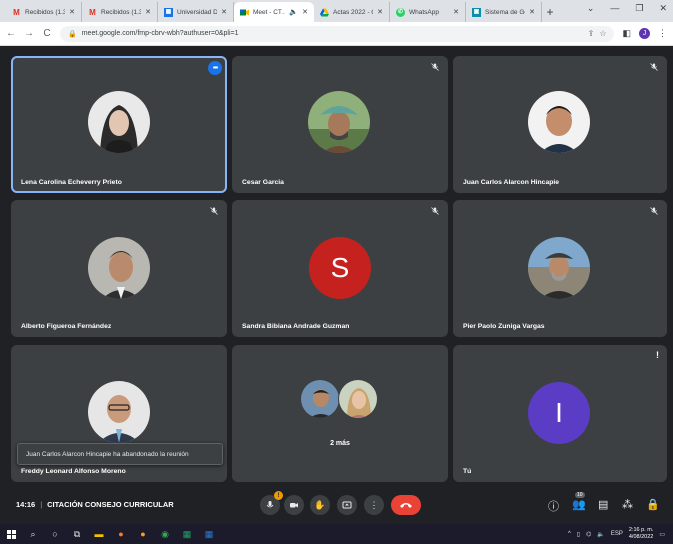 The image size is (673, 544). I want to click on network-icon: ⌬, so click(588, 534).